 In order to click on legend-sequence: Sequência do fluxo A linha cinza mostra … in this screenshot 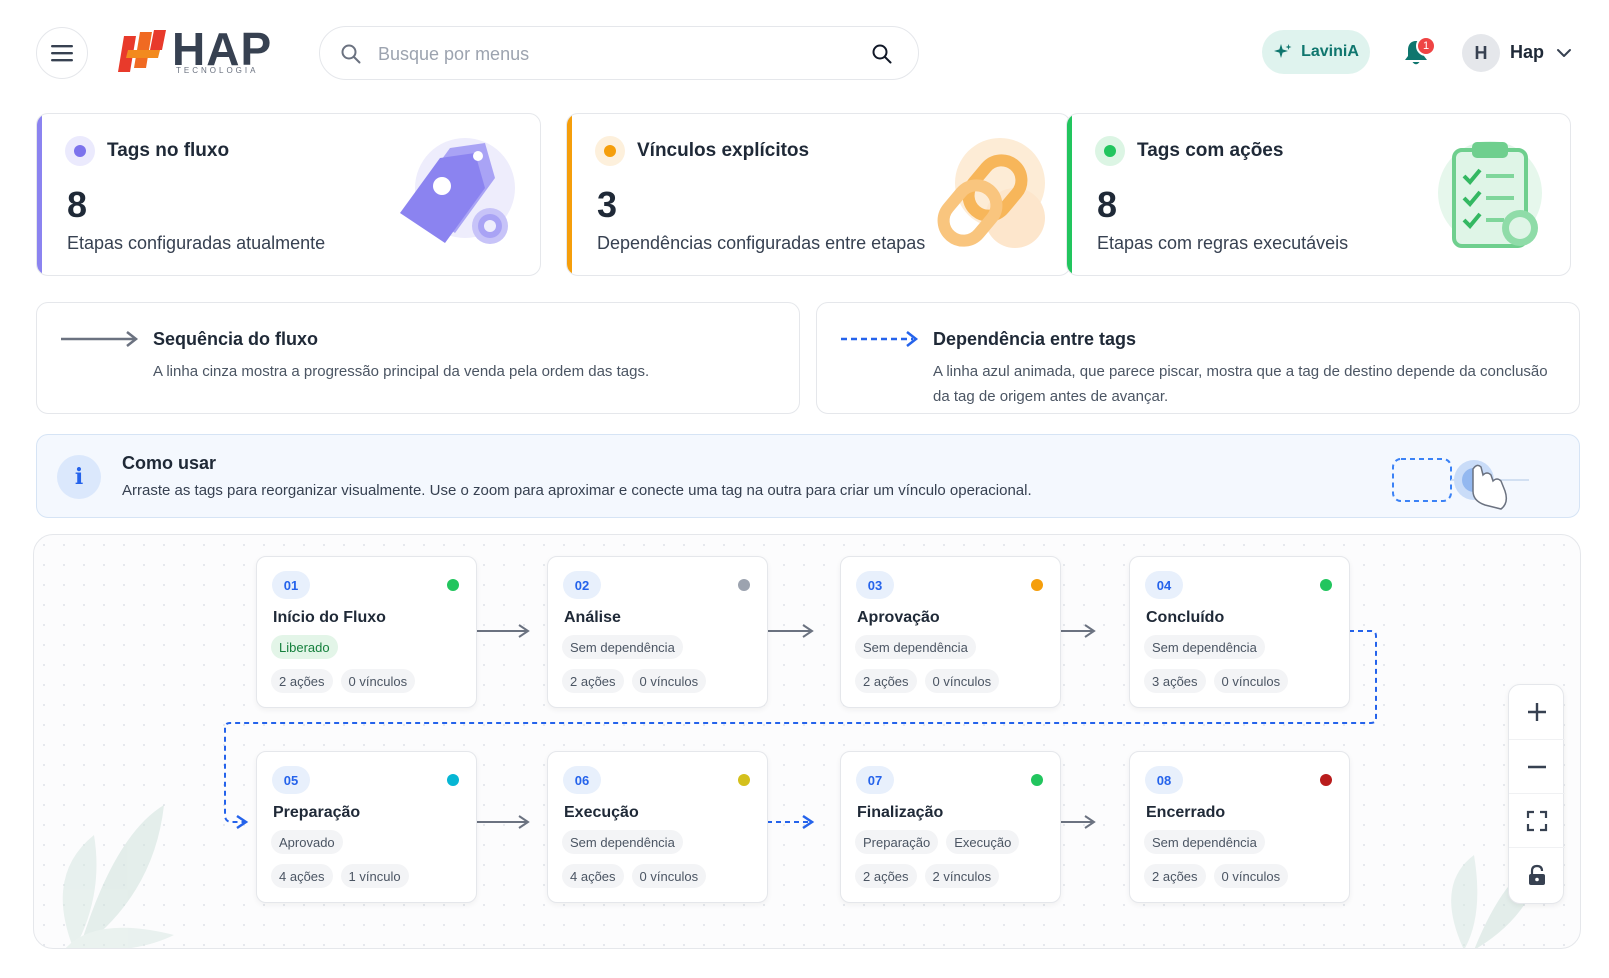, I will do `click(418, 358)`.